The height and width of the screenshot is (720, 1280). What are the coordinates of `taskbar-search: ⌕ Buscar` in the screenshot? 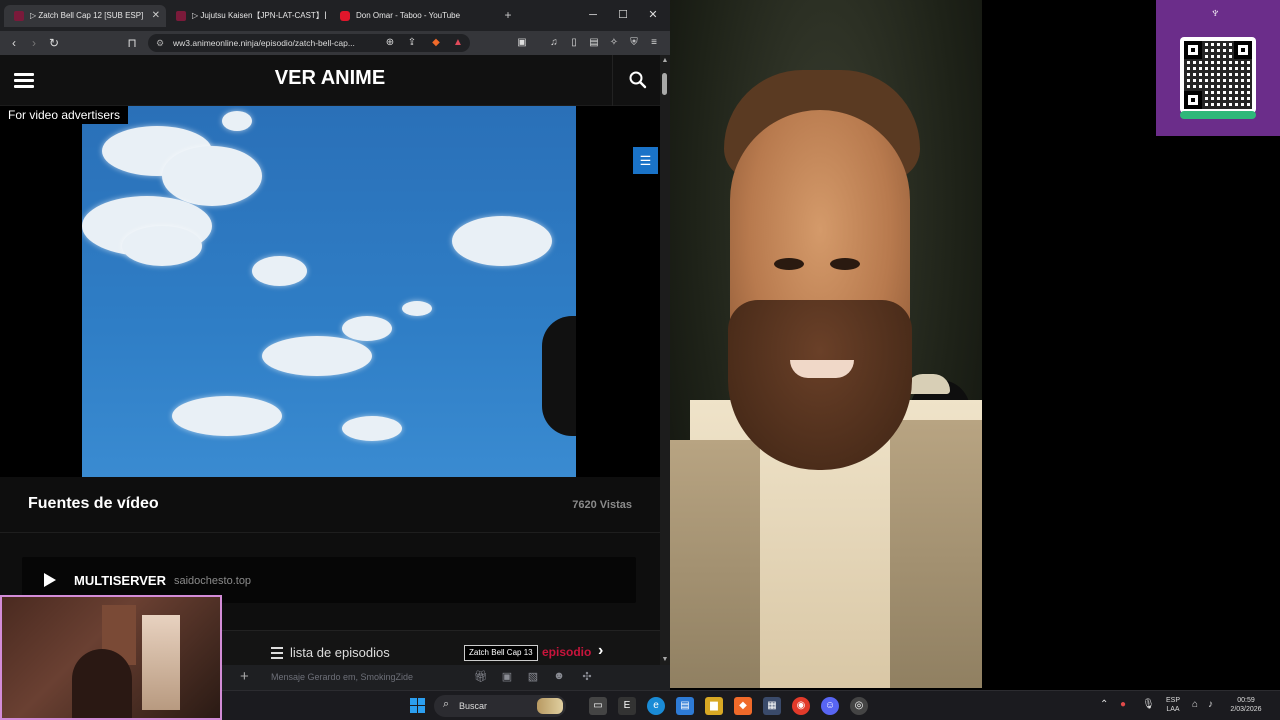 It's located at (500, 706).